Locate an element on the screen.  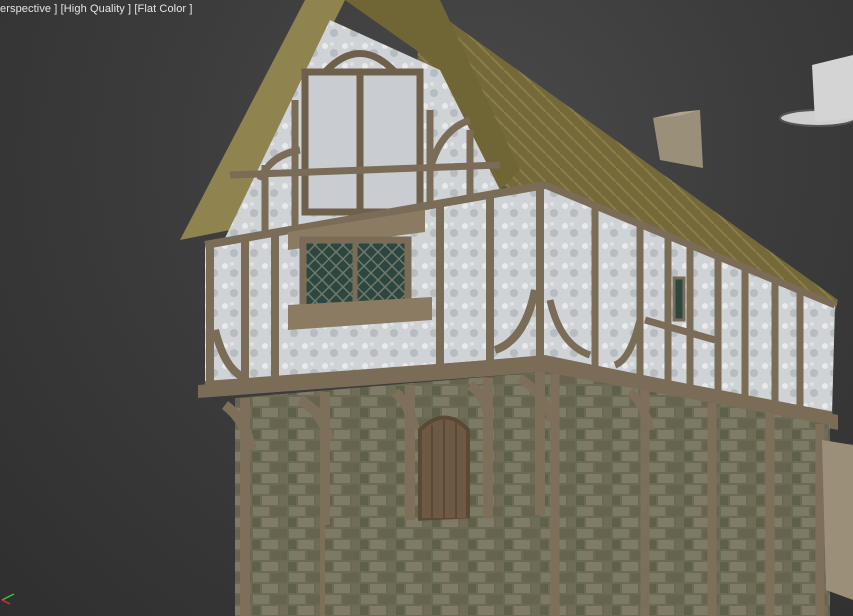
viewport-point-of-view-menu: erspective ] is located at coordinates (28, 9).